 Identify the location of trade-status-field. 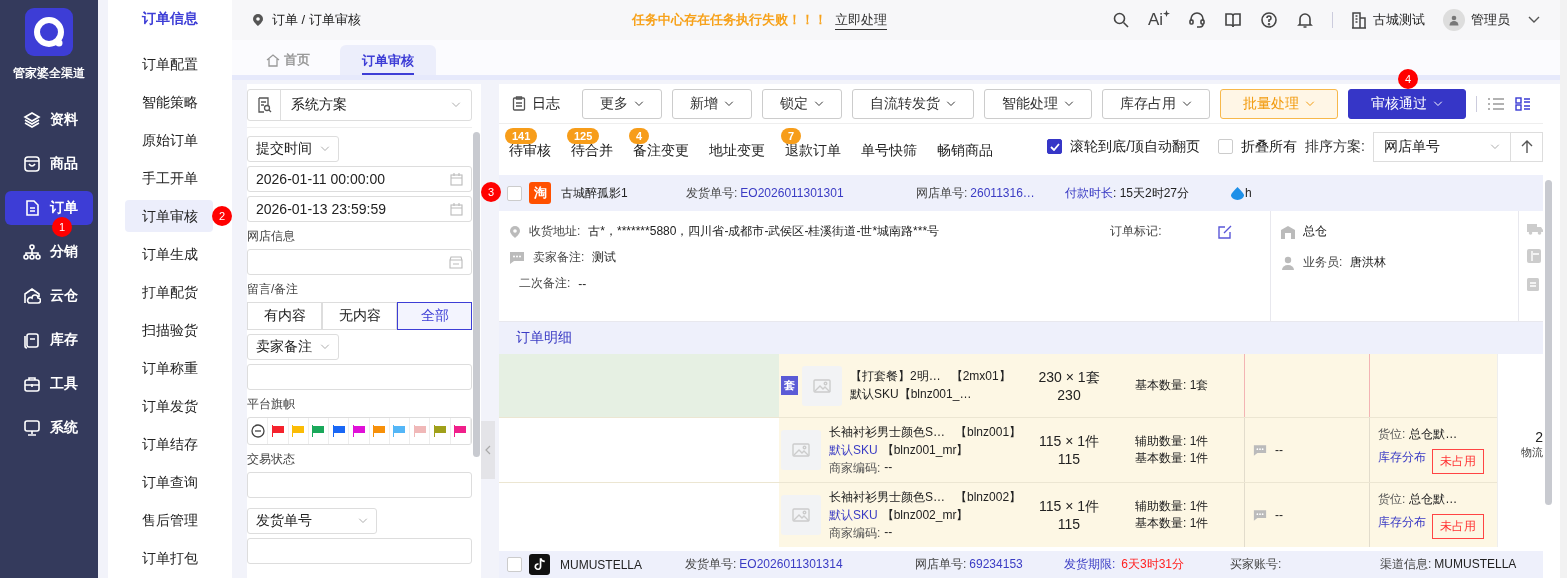
(359, 485).